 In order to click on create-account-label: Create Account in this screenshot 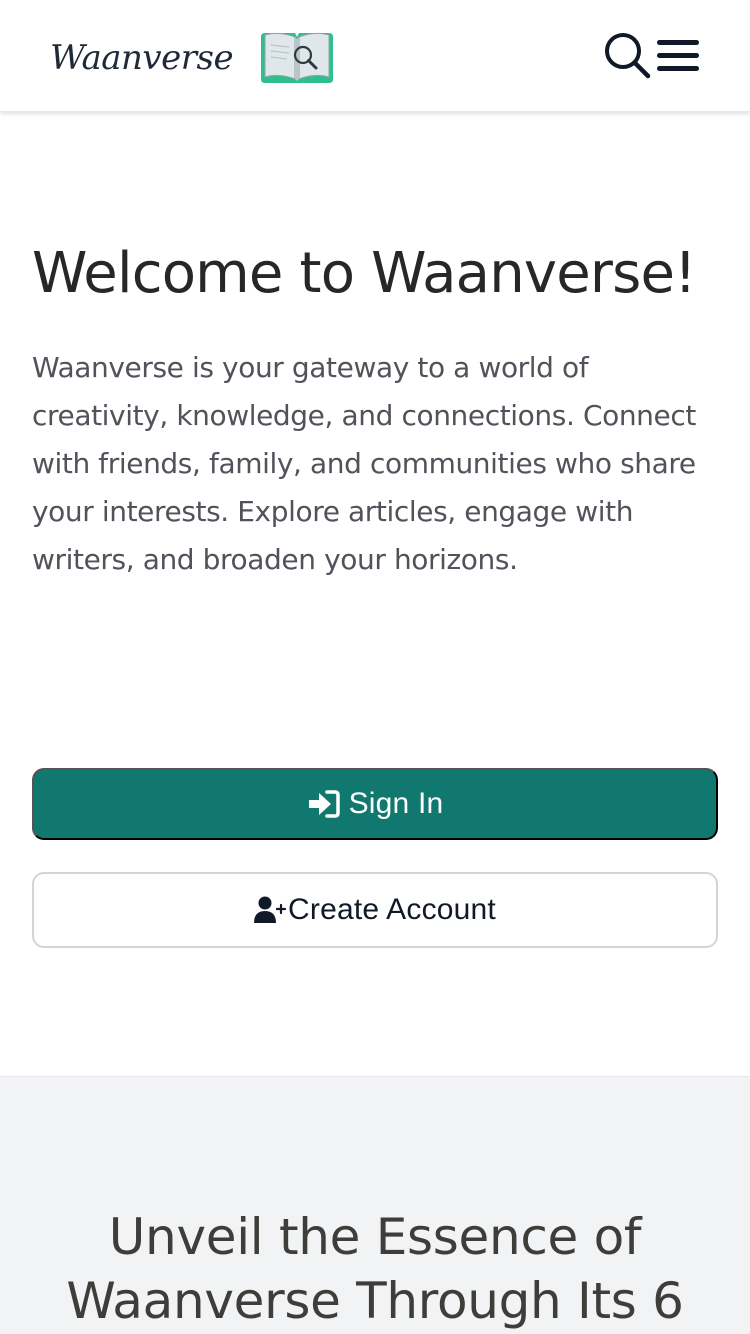, I will do `click(392, 909)`.